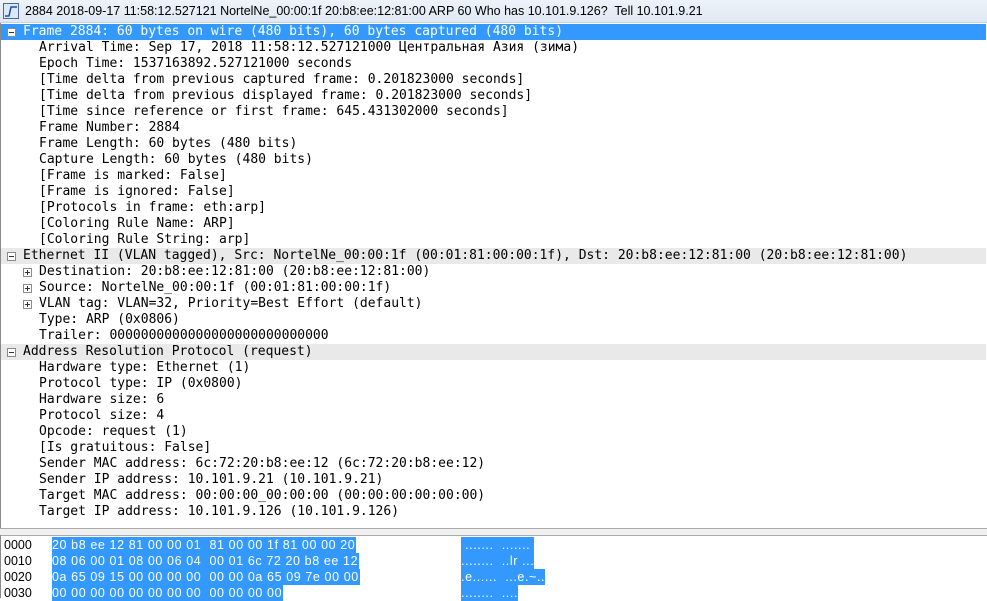 This screenshot has width=987, height=601. Describe the element at coordinates (184, 335) in the screenshot. I see `tree-node-label: Trailer: 0000000000000000000000000000` at that location.